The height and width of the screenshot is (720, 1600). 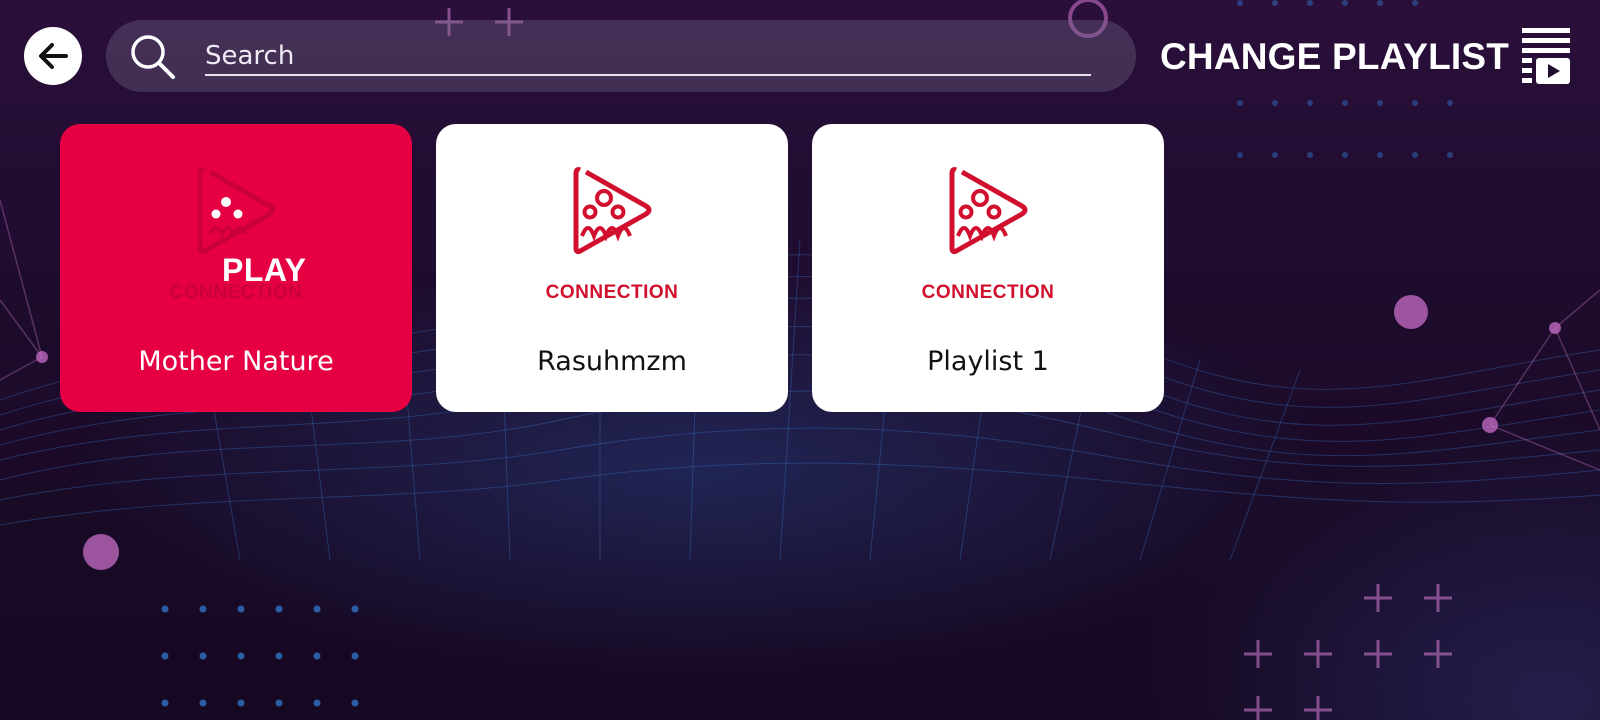 What do you see at coordinates (612, 361) in the screenshot?
I see `playlist-name: Rasuhmzm` at bounding box center [612, 361].